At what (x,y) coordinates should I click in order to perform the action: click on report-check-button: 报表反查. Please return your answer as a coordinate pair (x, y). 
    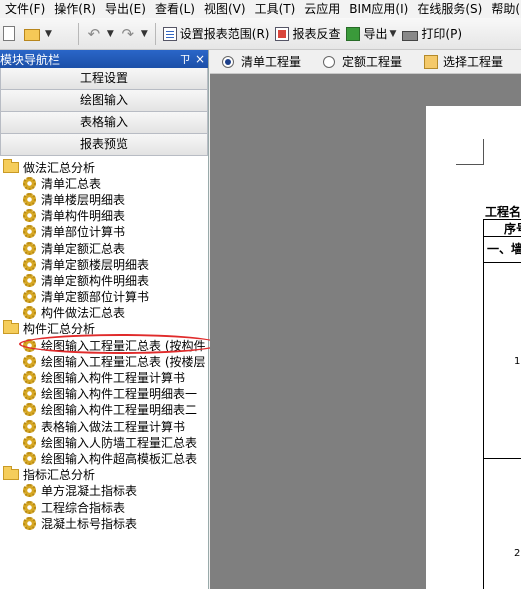
    Looking at the image, I should click on (307, 34).